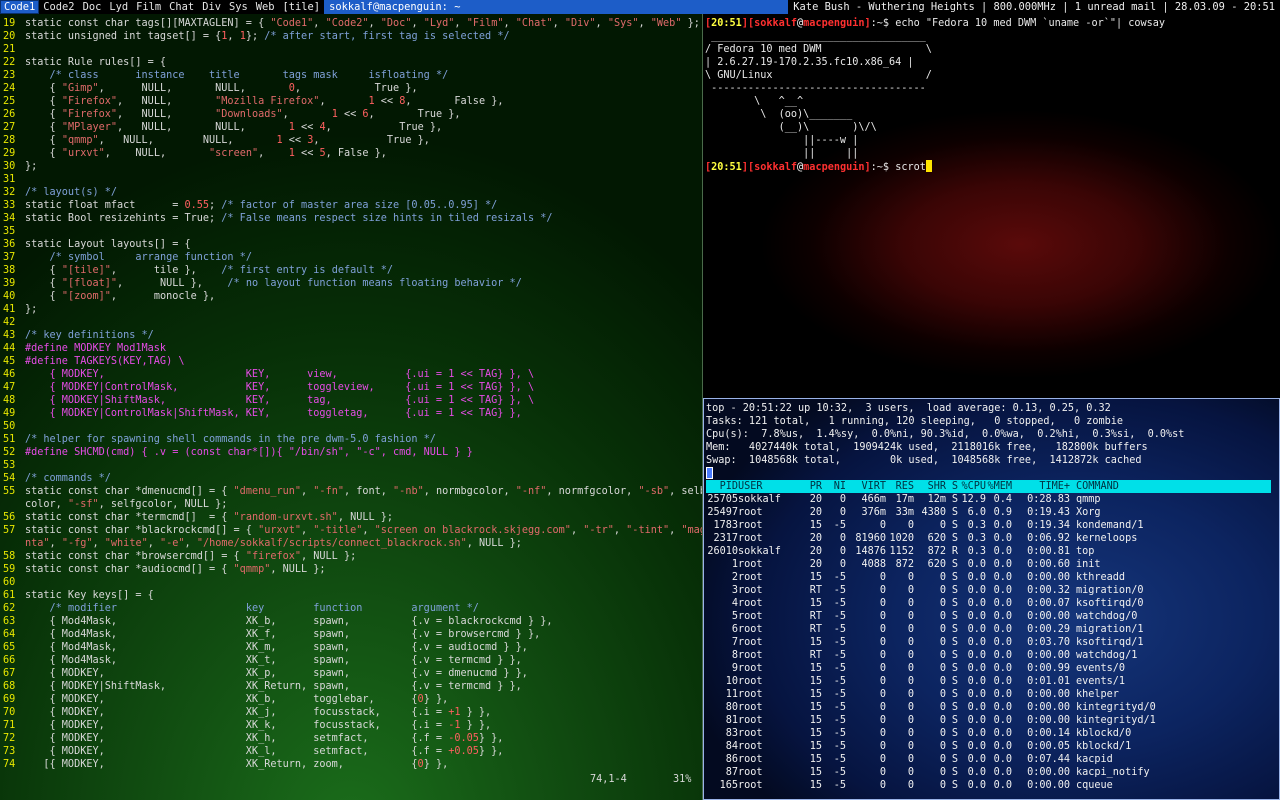 The height and width of the screenshot is (800, 1280). What do you see at coordinates (105, 361) in the screenshot?
I see `code-token: #define TAGKEYS(KEY,TAG) \` at bounding box center [105, 361].